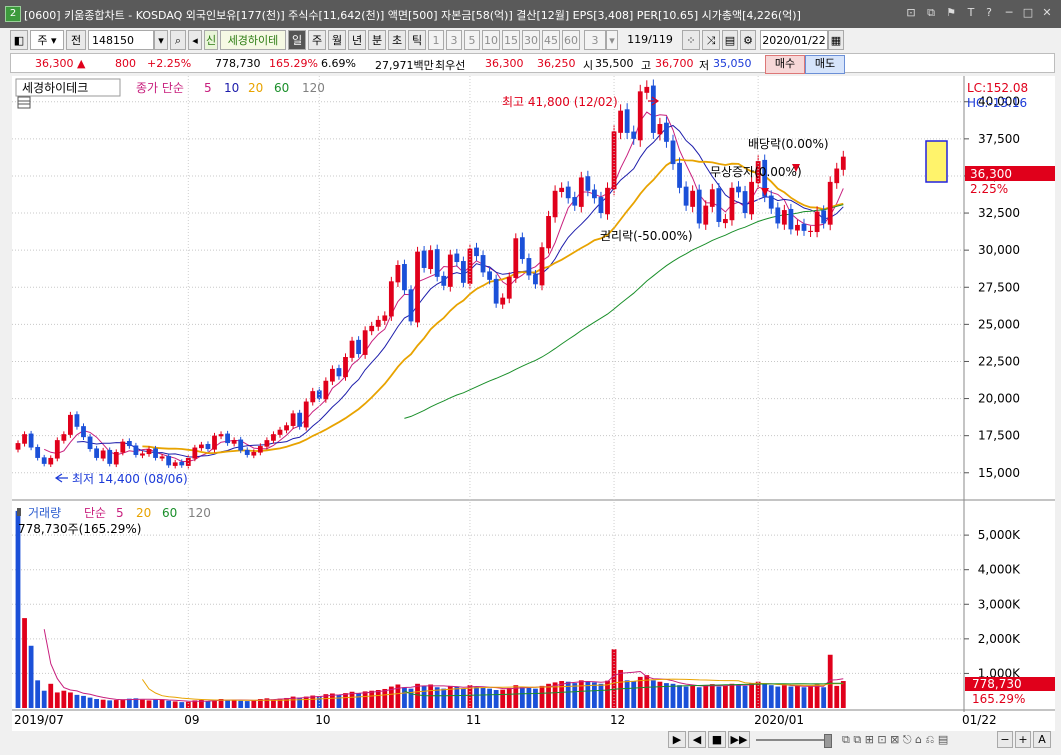 The height and width of the screenshot is (755, 1061). I want to click on play-button: ▶, so click(677, 739).